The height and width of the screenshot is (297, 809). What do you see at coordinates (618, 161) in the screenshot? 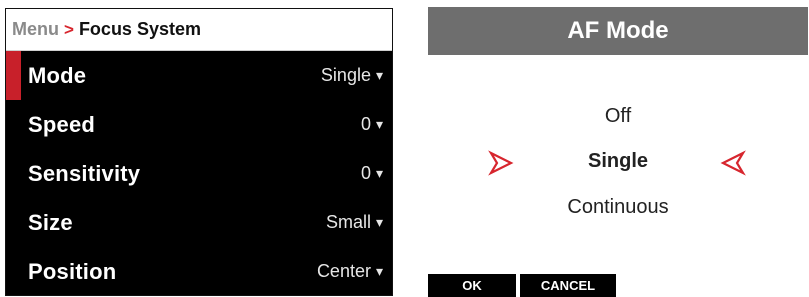
I see `option-single: Single` at bounding box center [618, 161].